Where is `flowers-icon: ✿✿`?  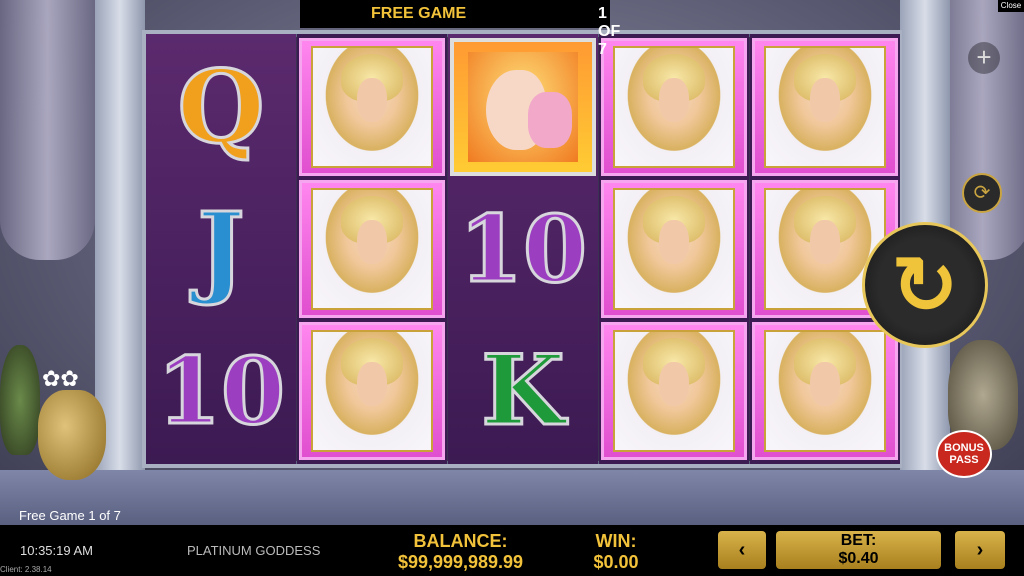
flowers-icon: ✿✿ is located at coordinates (60, 378).